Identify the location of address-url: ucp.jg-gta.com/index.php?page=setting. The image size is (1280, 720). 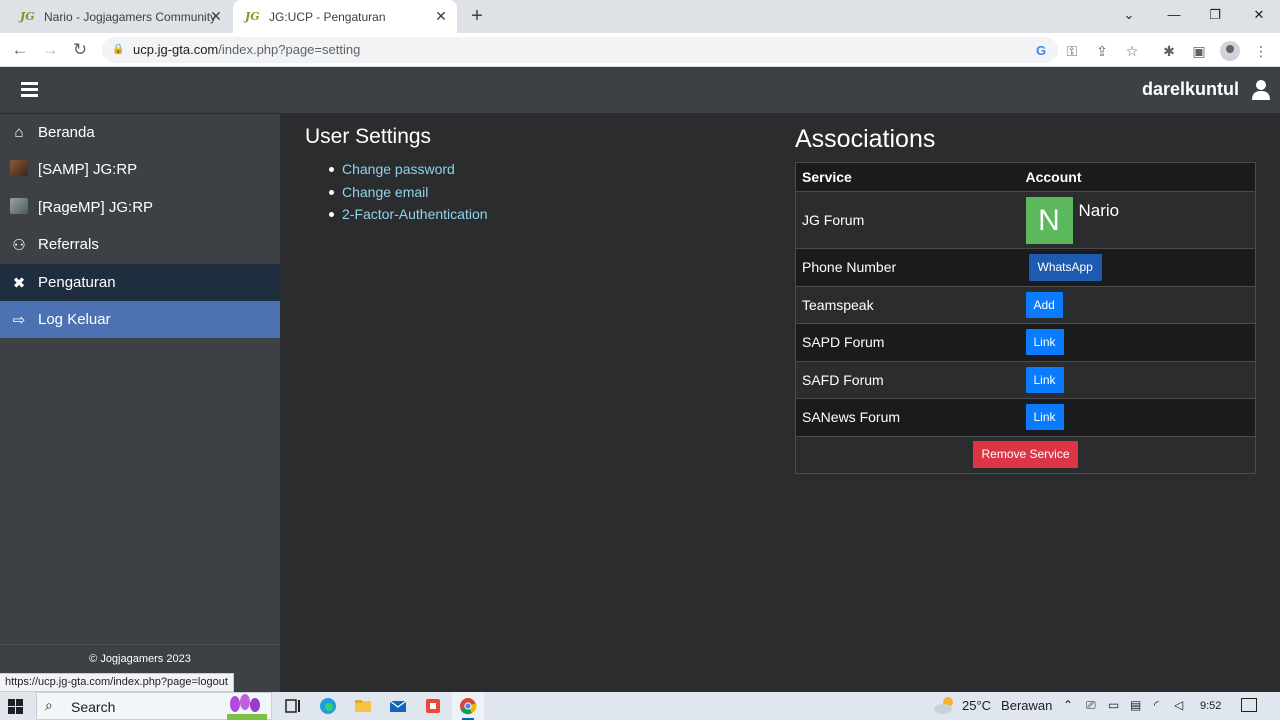
(246, 50).